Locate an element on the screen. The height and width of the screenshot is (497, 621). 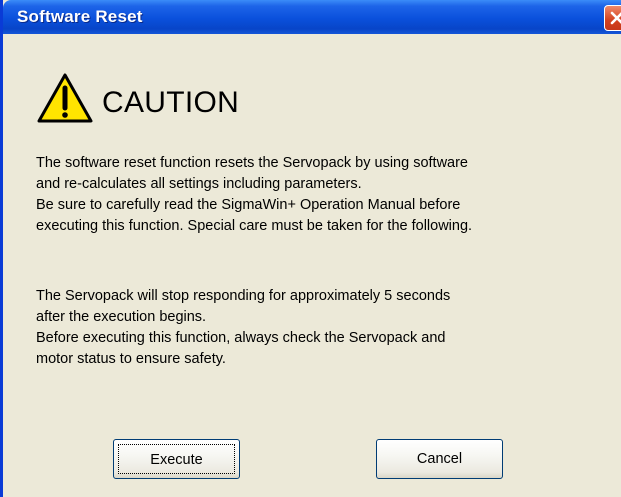
title-bar: Software Reset is located at coordinates (312, 17).